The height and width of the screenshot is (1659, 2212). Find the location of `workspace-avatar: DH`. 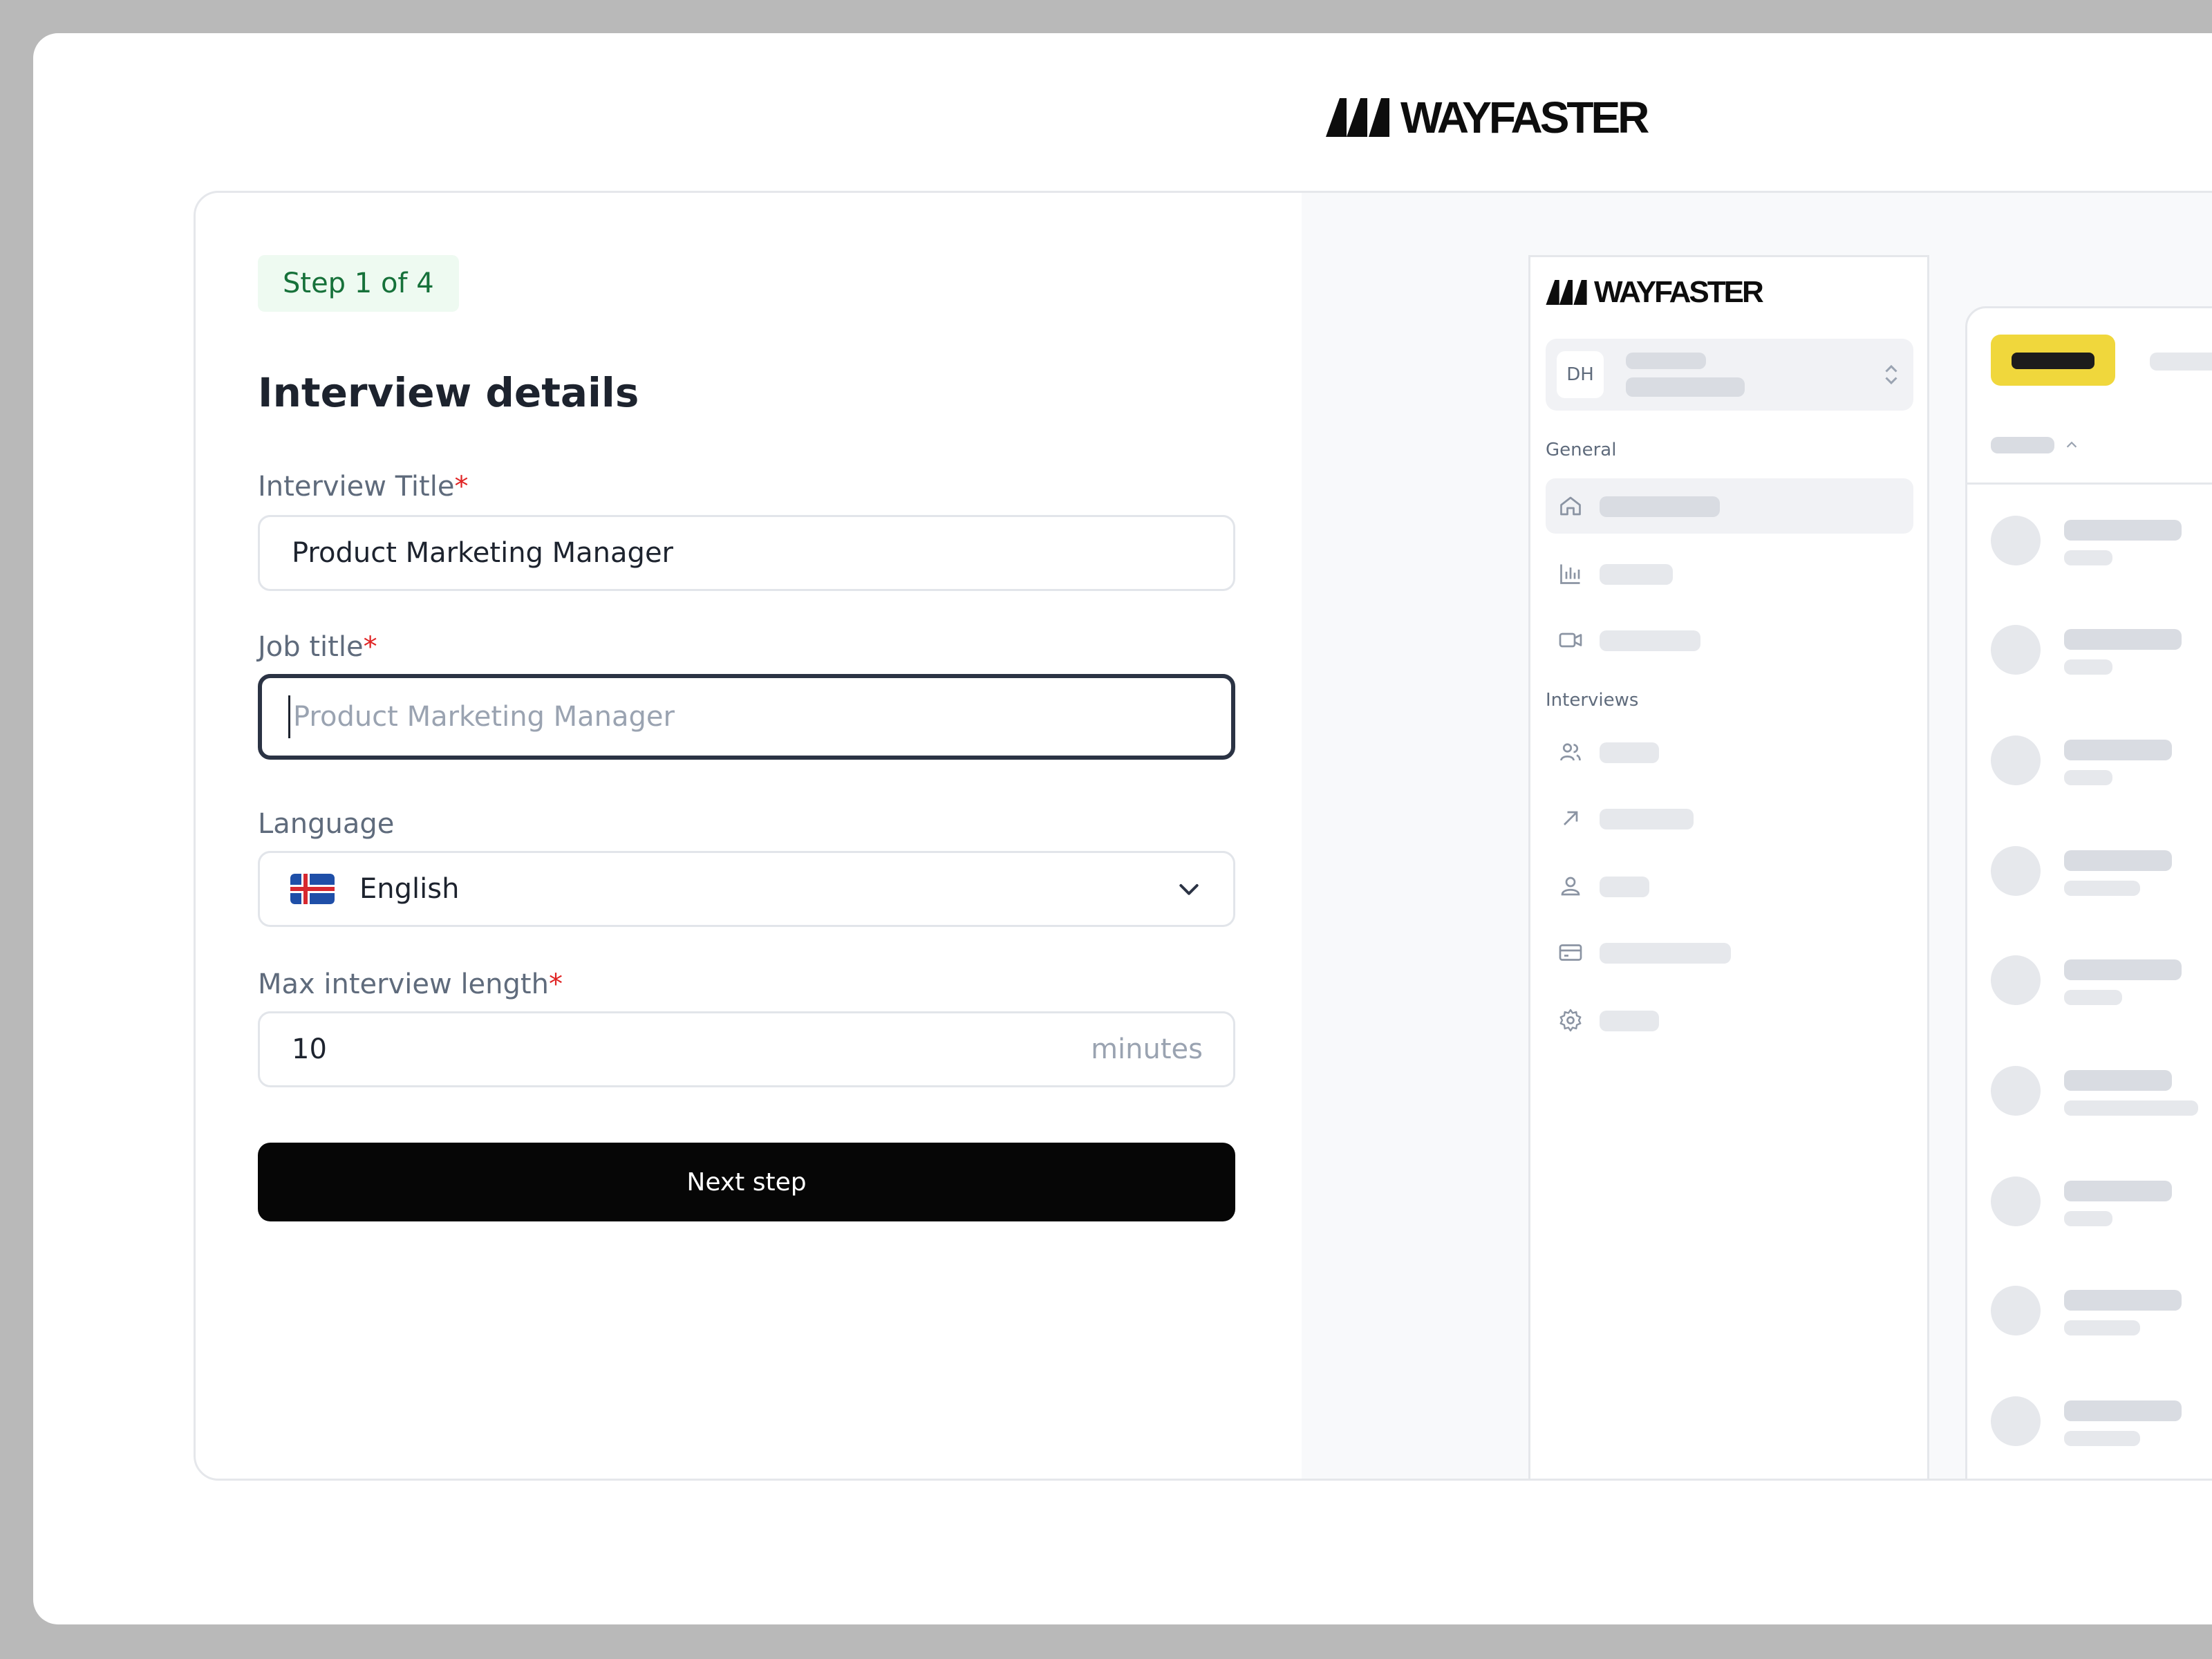

workspace-avatar: DH is located at coordinates (1581, 374).